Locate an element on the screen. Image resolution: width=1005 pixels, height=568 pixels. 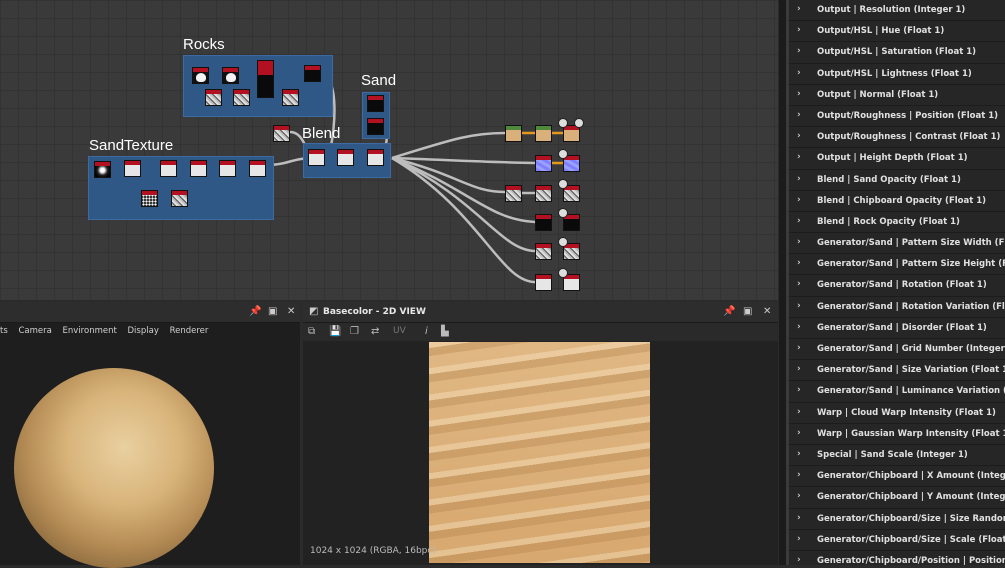
share-icon: ⇄ is located at coordinates (375, 331).